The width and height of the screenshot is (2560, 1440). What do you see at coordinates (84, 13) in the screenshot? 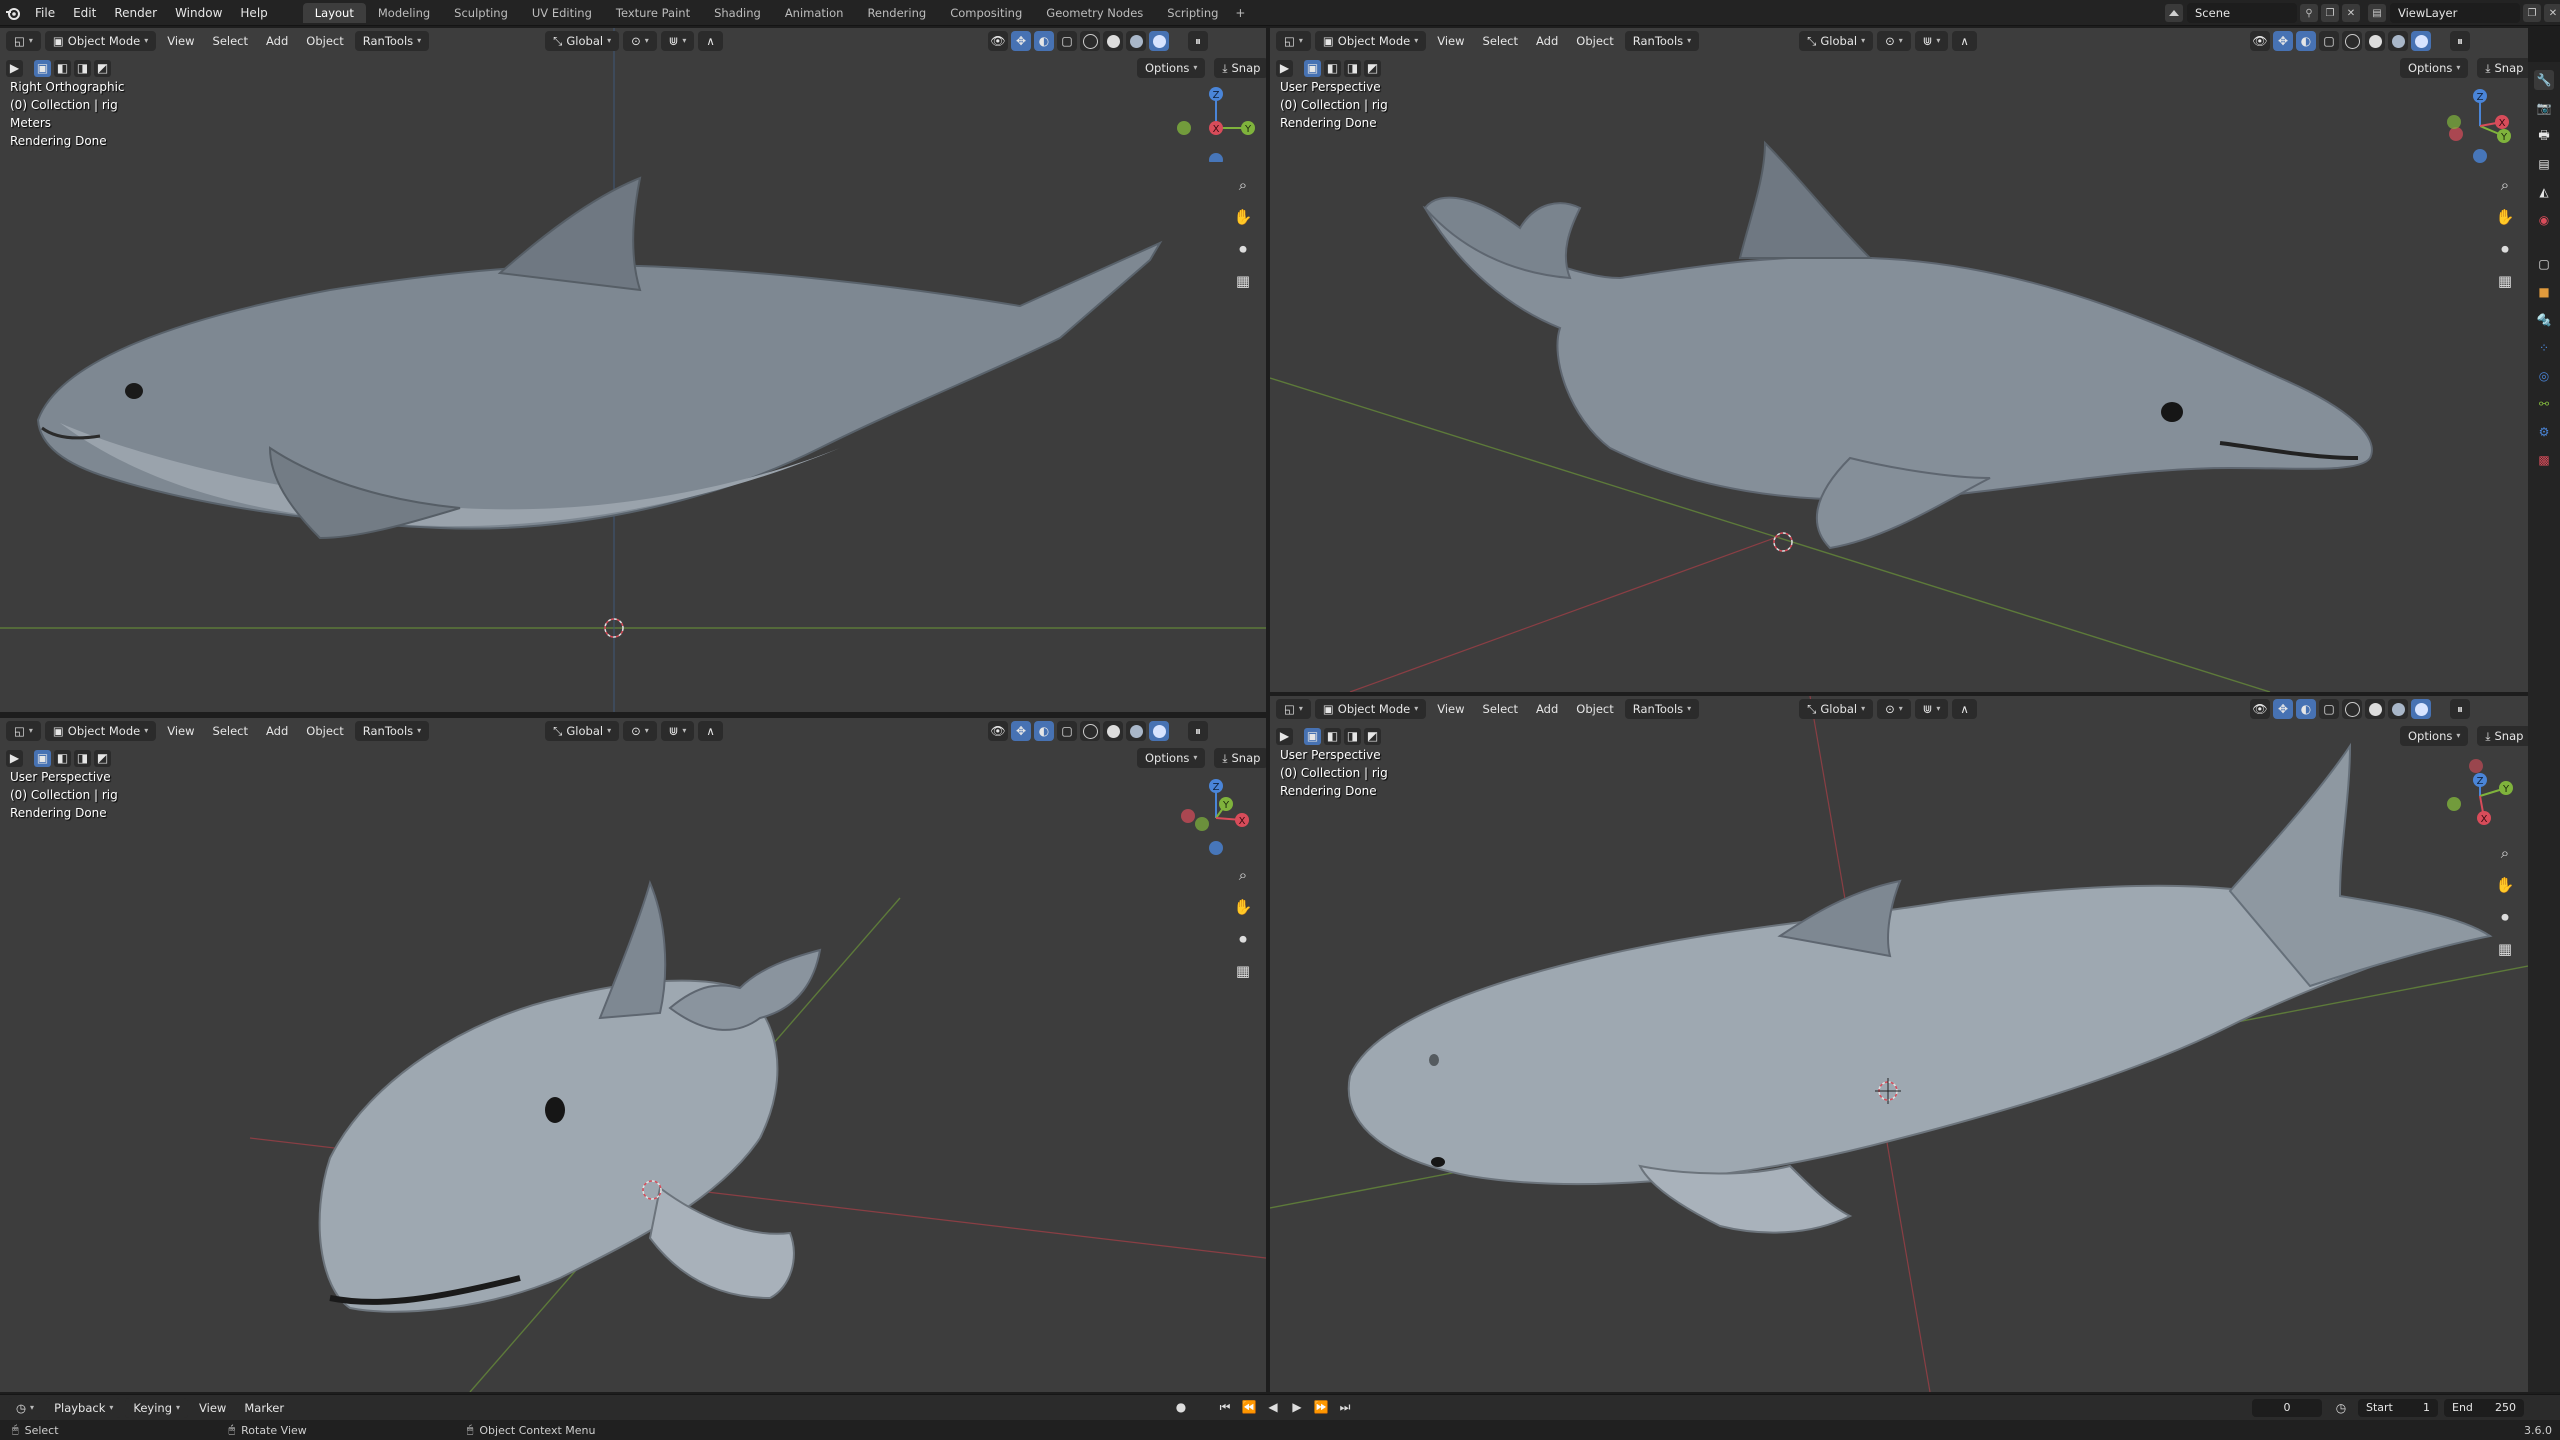
I see `menu-edit: Edit` at bounding box center [84, 13].